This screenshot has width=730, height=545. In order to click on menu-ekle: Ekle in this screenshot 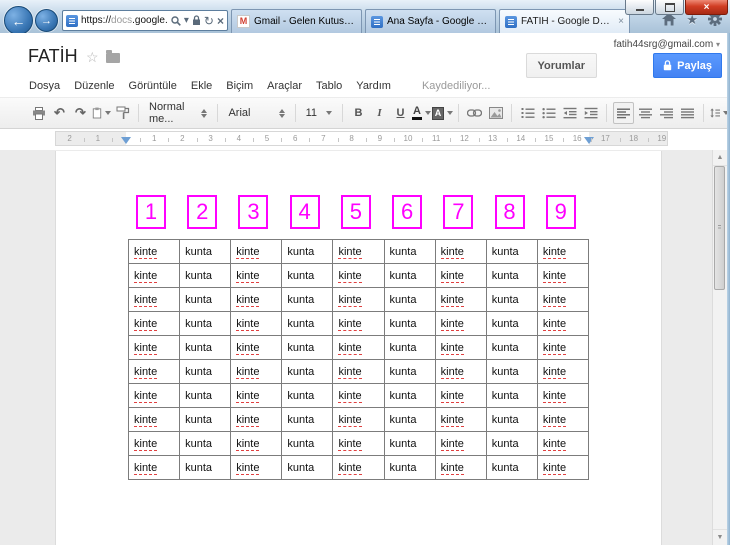, I will do `click(201, 86)`.